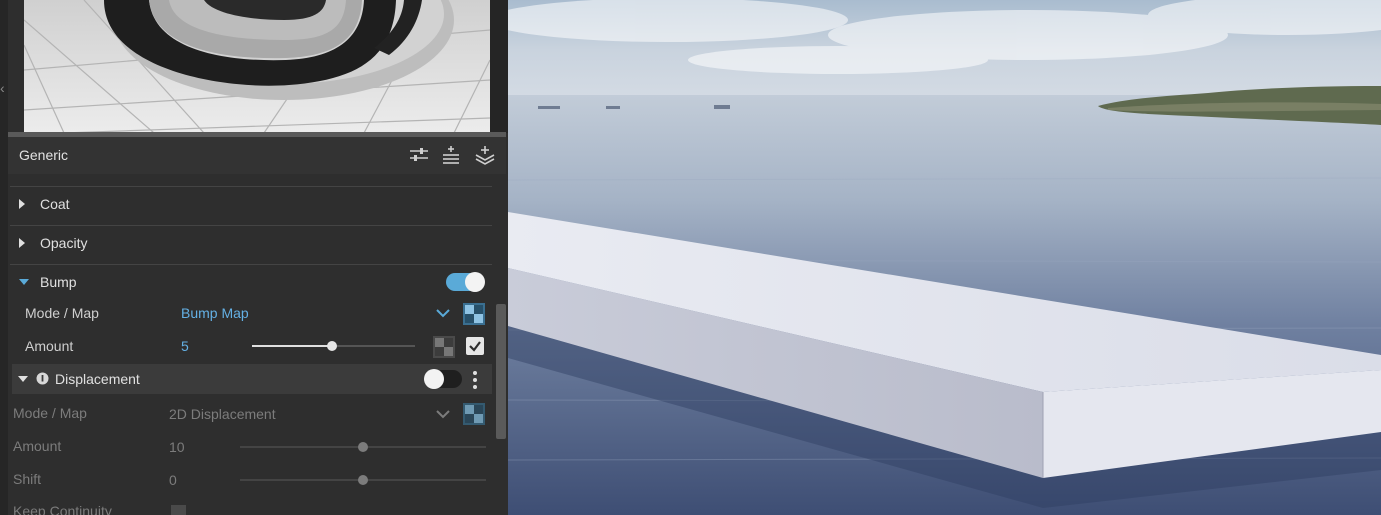 The height and width of the screenshot is (515, 1381). I want to click on collapse-panel-icon: ‹, so click(4, 88).